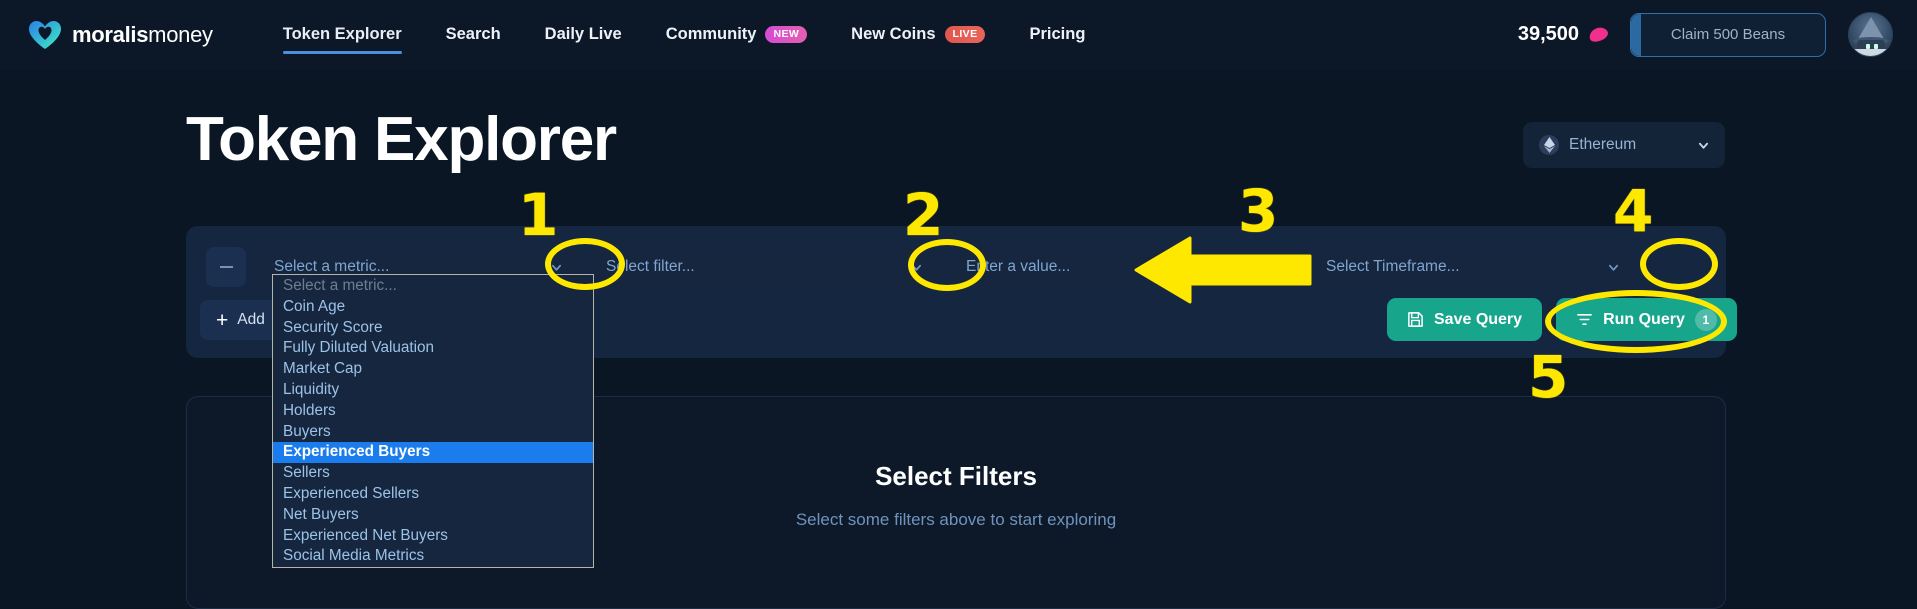 This screenshot has height=609, width=1917. What do you see at coordinates (433, 348) in the screenshot?
I see `dropdown-option: Fully Diluted Valuation` at bounding box center [433, 348].